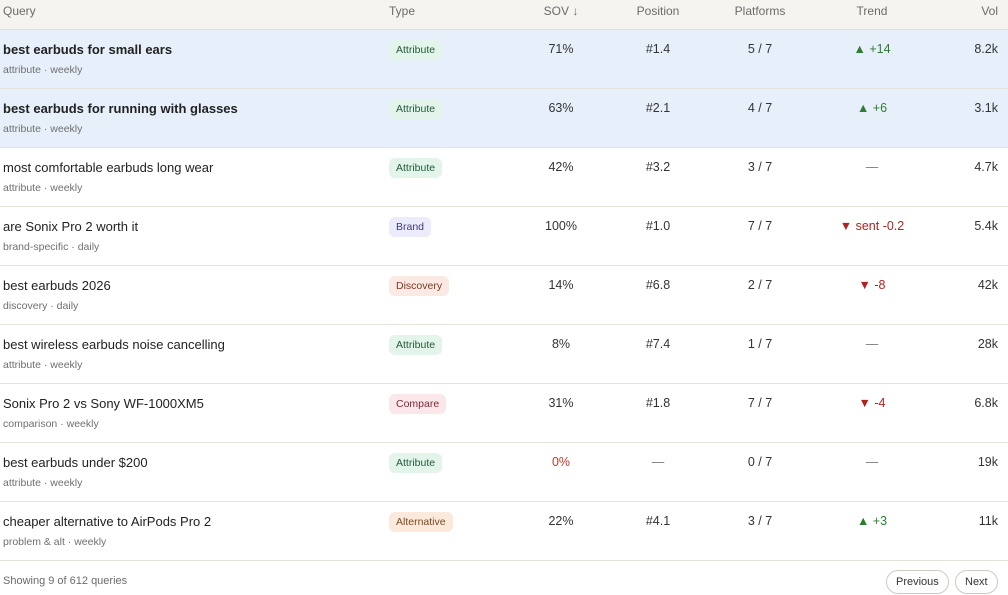 Image resolution: width=1008 pixels, height=595 pixels. Describe the element at coordinates (872, 521) in the screenshot. I see `trend-value: ▲ +3` at that location.